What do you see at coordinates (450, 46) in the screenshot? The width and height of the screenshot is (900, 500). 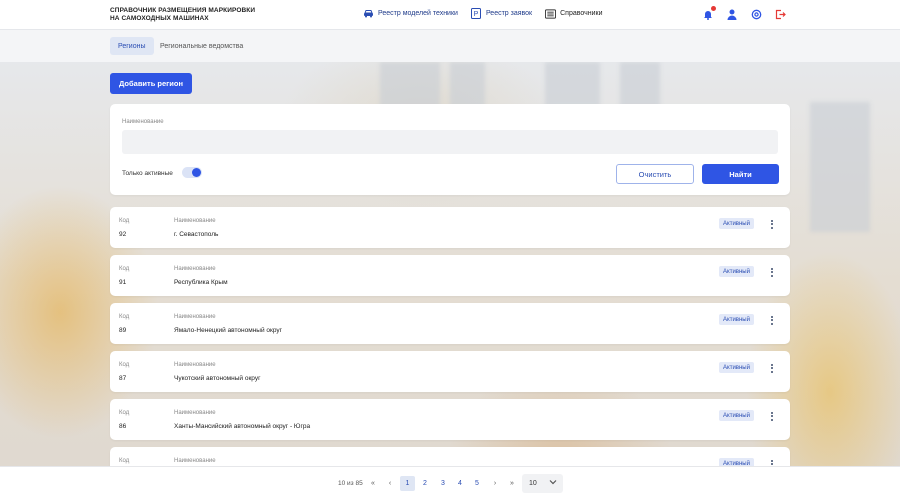 I see `tab-strip: Регионы Региональные ведомства` at bounding box center [450, 46].